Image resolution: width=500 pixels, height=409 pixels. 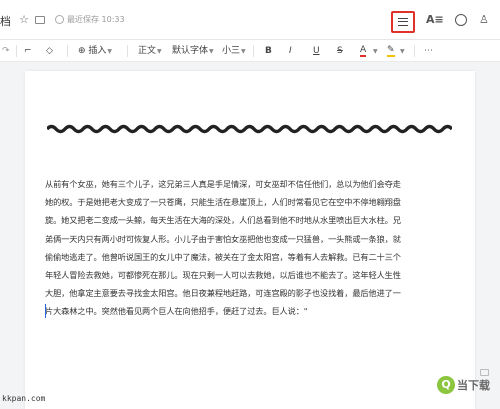 I want to click on italic-button: I, so click(x=290, y=51).